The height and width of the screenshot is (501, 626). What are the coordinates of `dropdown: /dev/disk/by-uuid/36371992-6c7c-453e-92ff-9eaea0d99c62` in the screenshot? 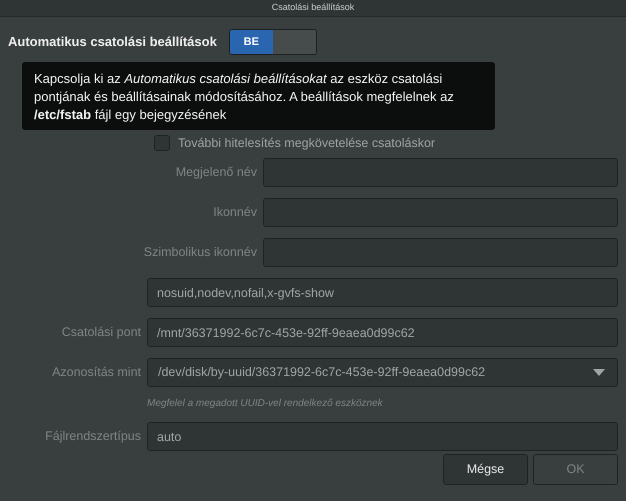 It's located at (382, 372).